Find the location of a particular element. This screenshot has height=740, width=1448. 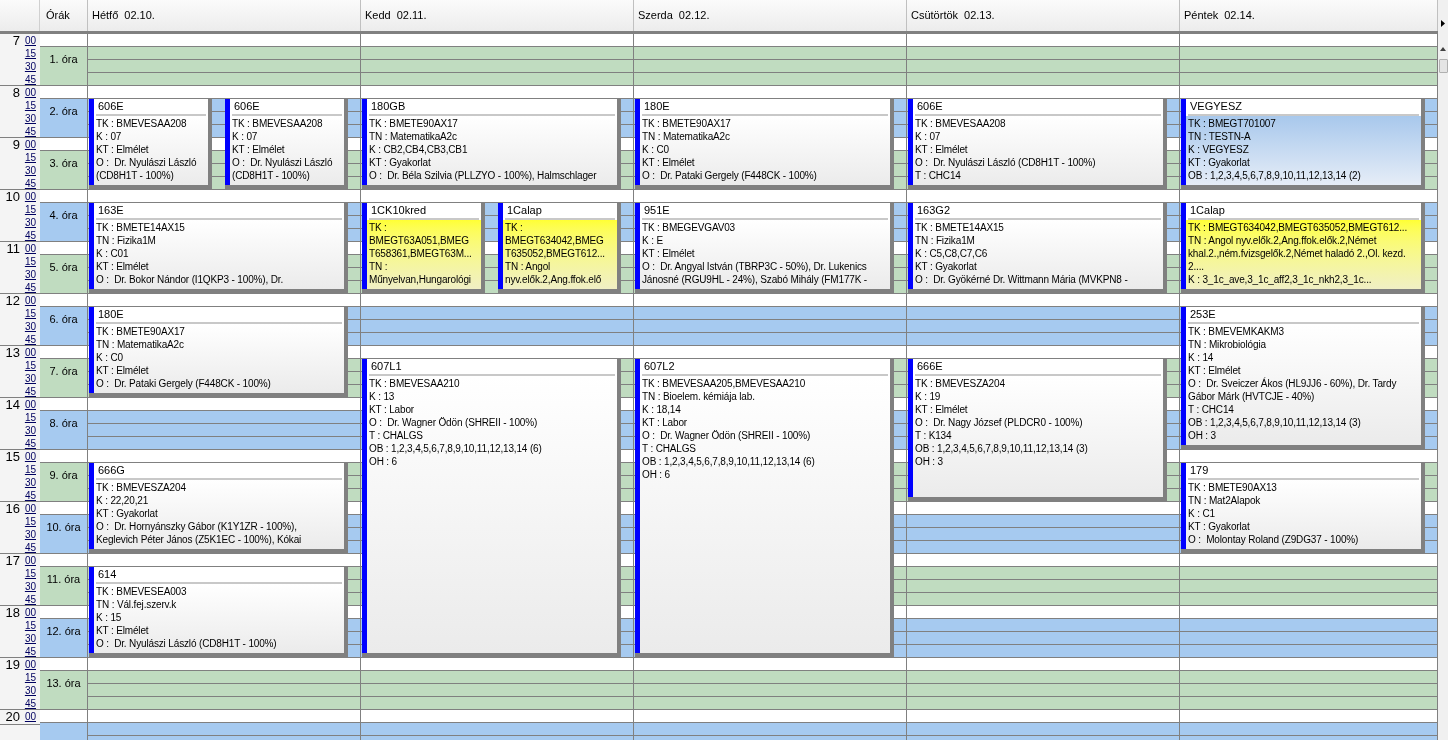

hour-label: 15 is located at coordinates (12, 458).